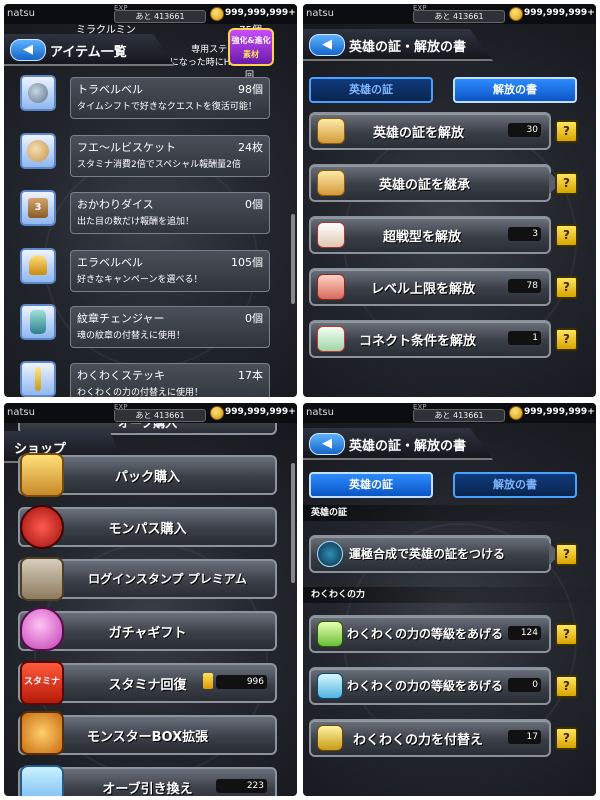 Image resolution: width=600 pixels, height=800 pixels. Describe the element at coordinates (247, 262) in the screenshot. I see `item-qty: 105個` at that location.